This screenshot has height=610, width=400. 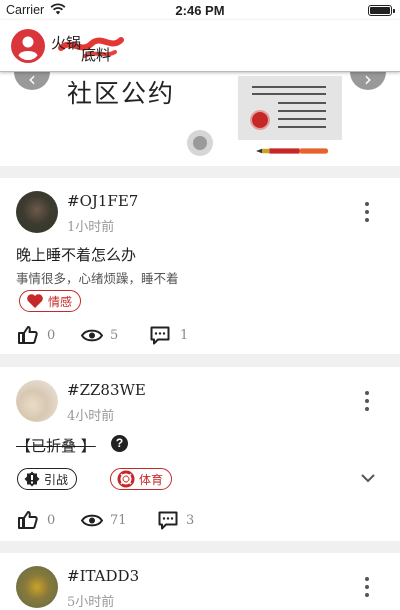 I want to click on post-user-id: #OJ1FE7, so click(x=103, y=201).